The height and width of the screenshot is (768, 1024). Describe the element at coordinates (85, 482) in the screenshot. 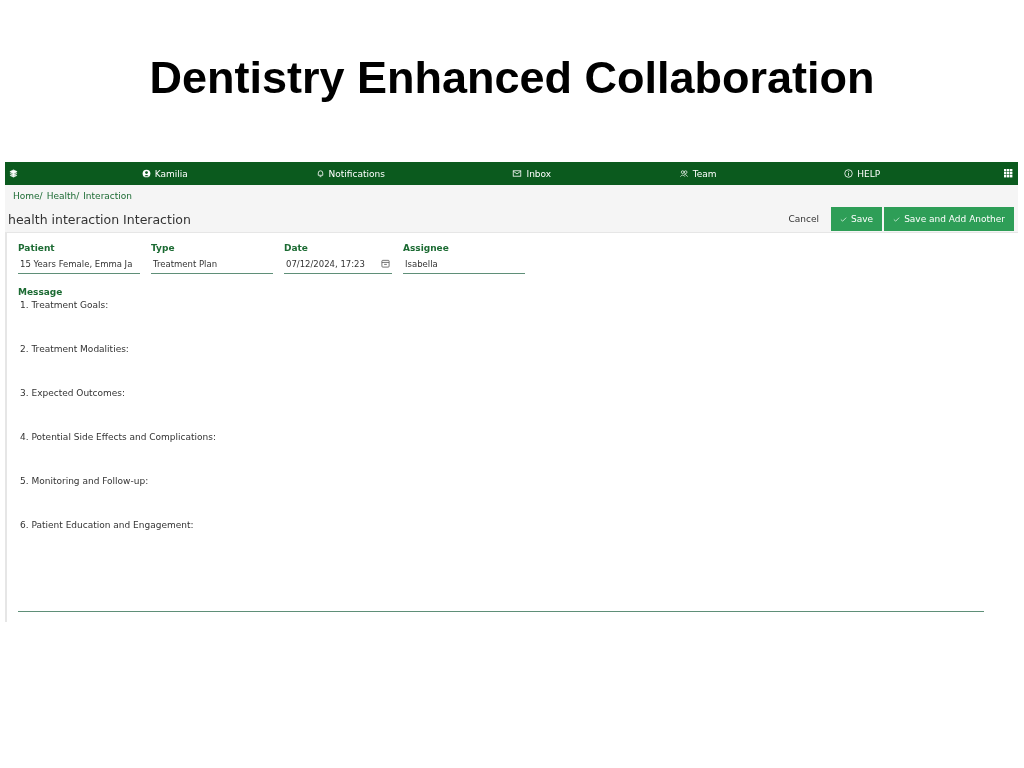

I see `message-line: 5. Monitoring and Follow-up:` at that location.